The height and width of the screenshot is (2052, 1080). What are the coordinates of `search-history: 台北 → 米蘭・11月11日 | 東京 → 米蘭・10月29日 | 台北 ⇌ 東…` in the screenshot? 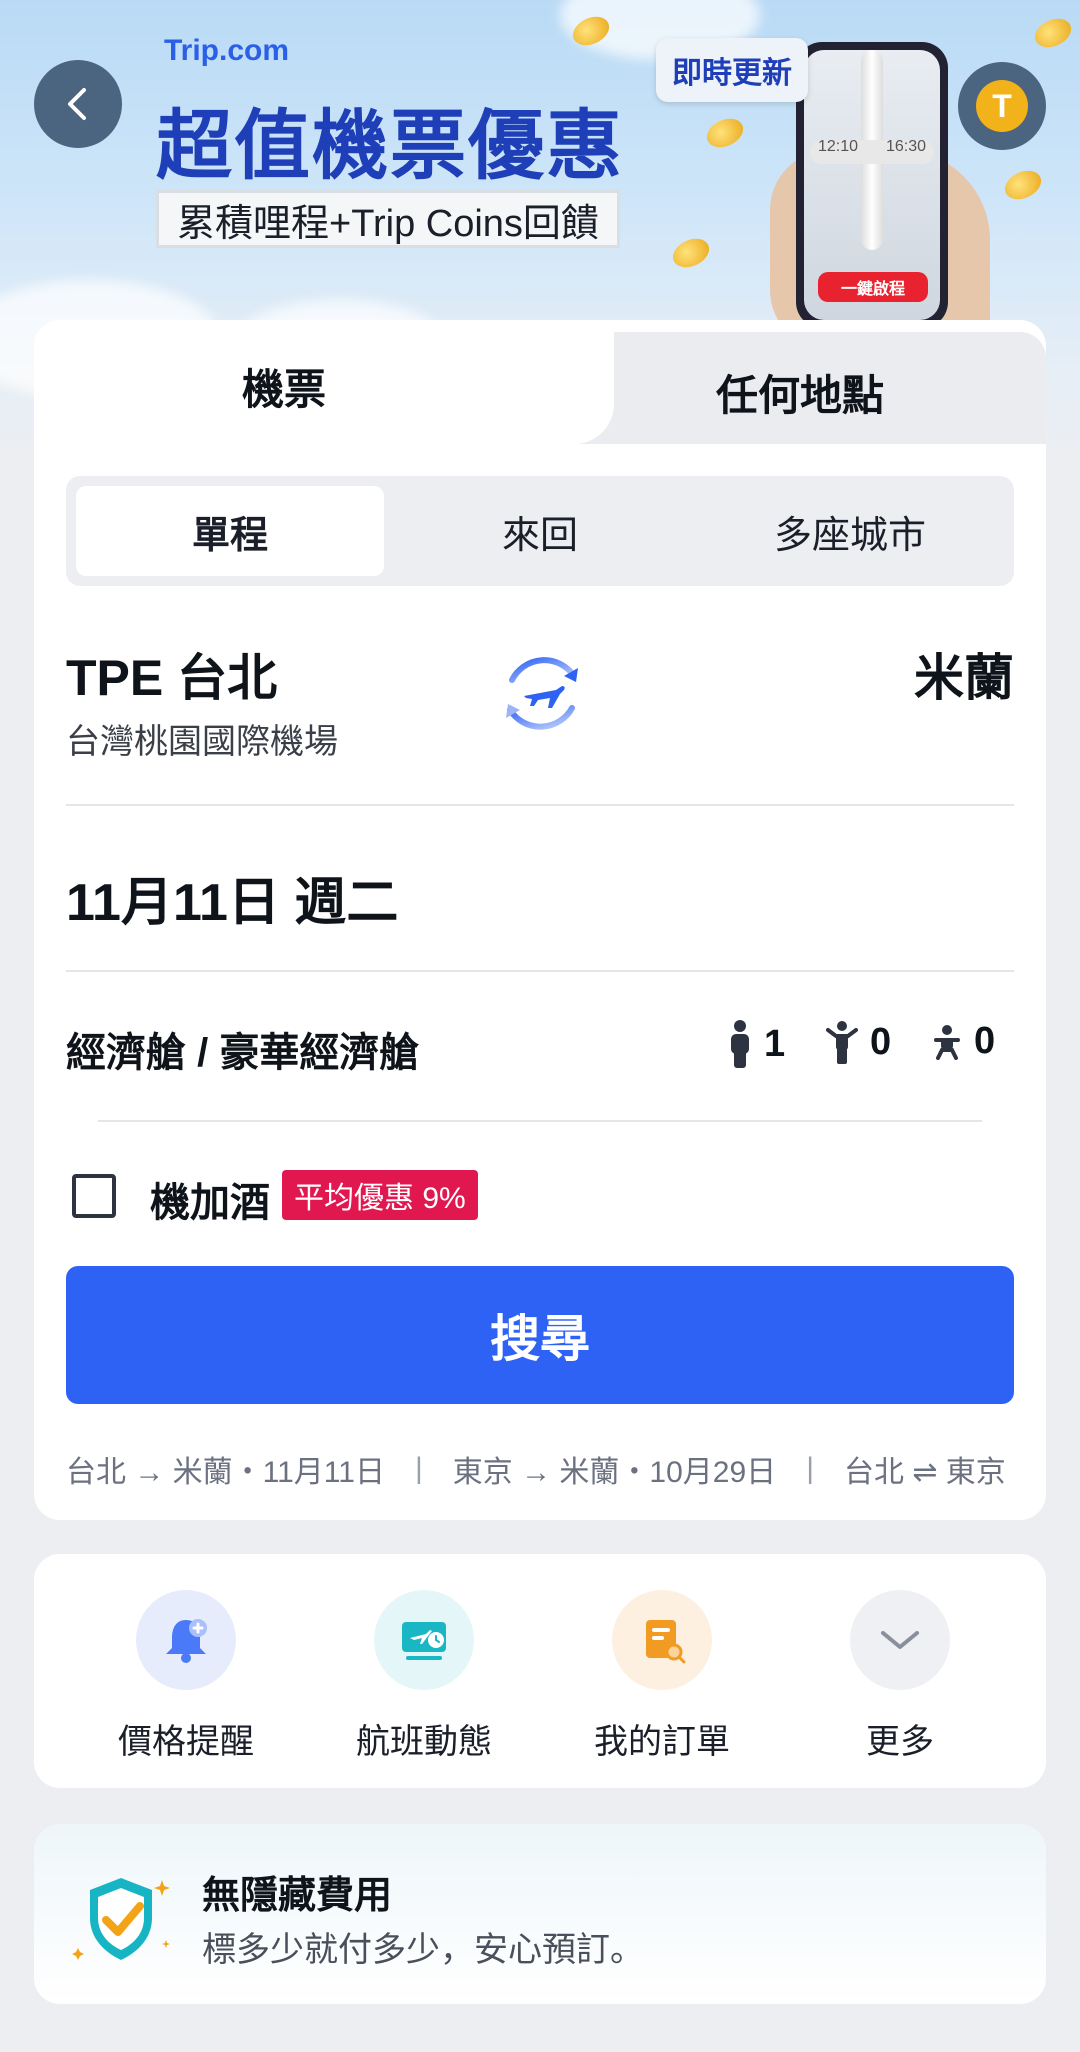 It's located at (540, 1469).